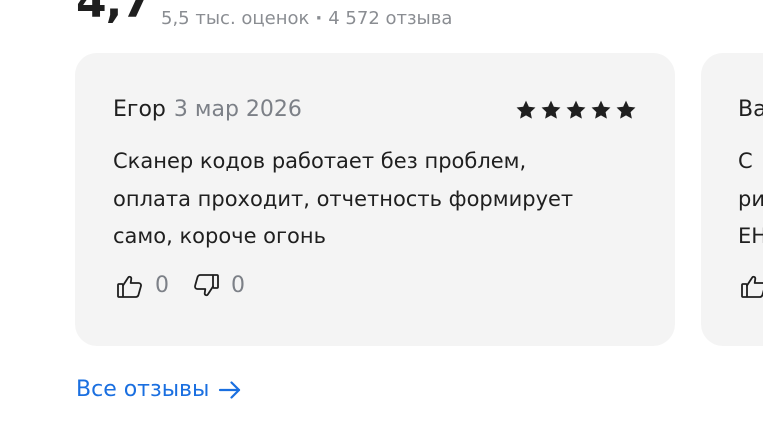 The height and width of the screenshot is (434, 763). I want to click on rating-value: 4,7, so click(114, 14).